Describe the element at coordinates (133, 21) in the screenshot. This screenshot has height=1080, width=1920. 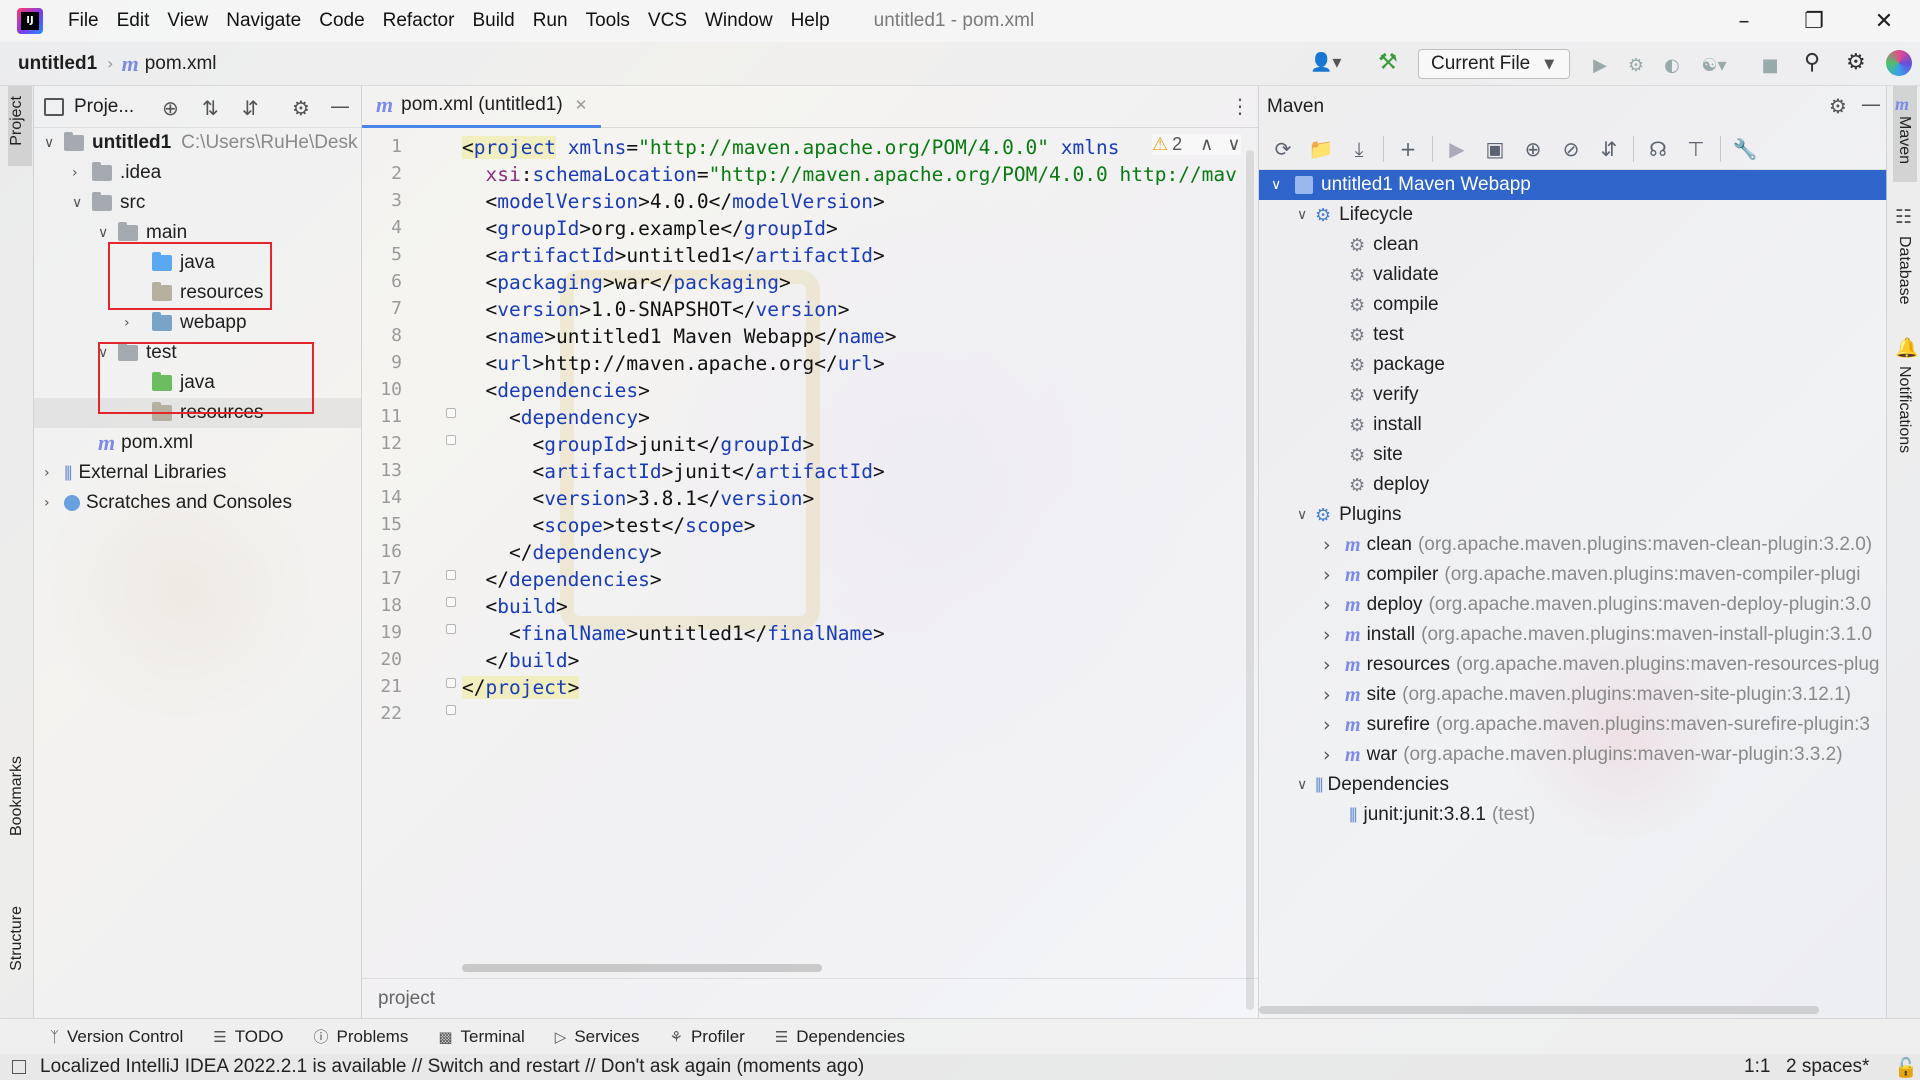
I see `menu-edit: Edit` at that location.